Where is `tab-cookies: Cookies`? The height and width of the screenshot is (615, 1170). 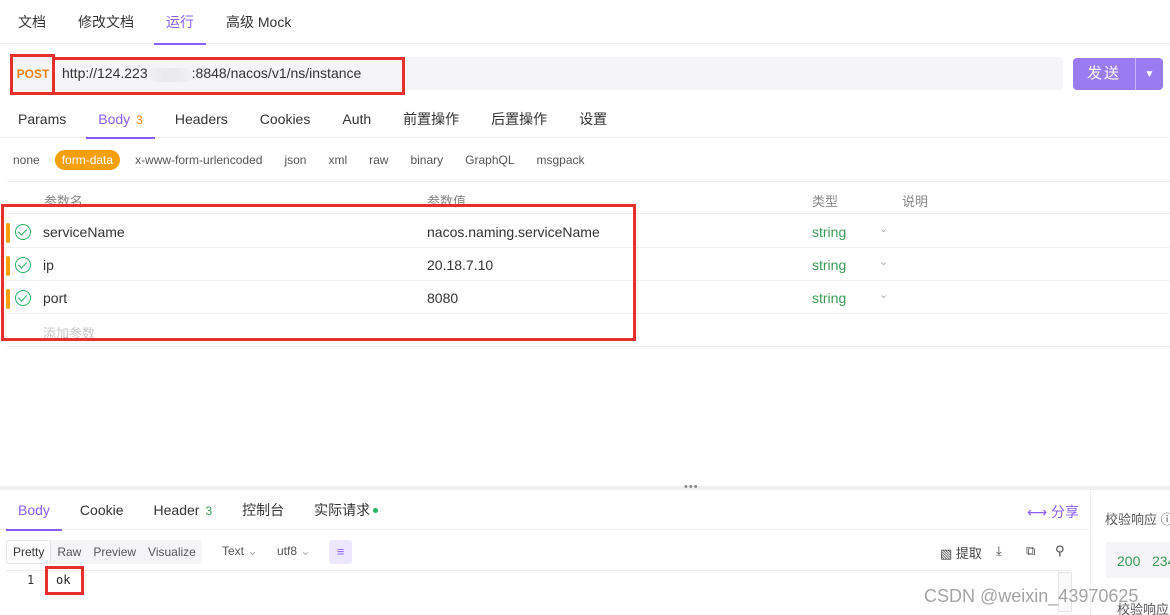 tab-cookies: Cookies is located at coordinates (285, 119).